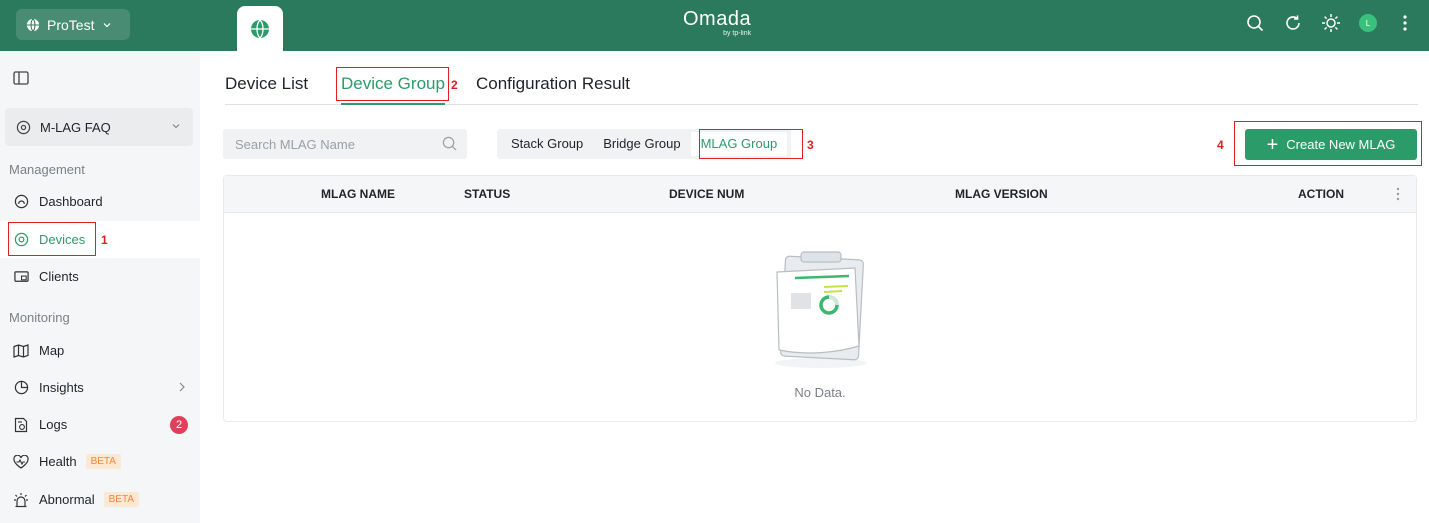  I want to click on annotation-number-3: 3, so click(810, 145).